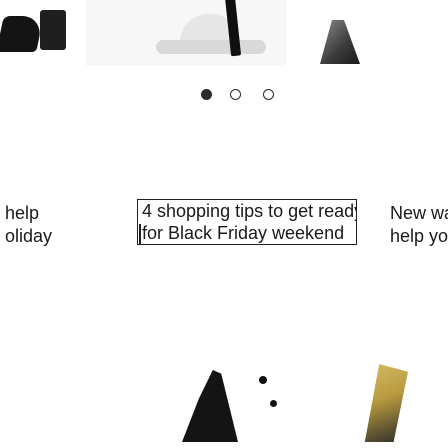 This screenshot has width=448, height=448. Describe the element at coordinates (419, 236) in the screenshot. I see `article-title-line: help you` at that location.